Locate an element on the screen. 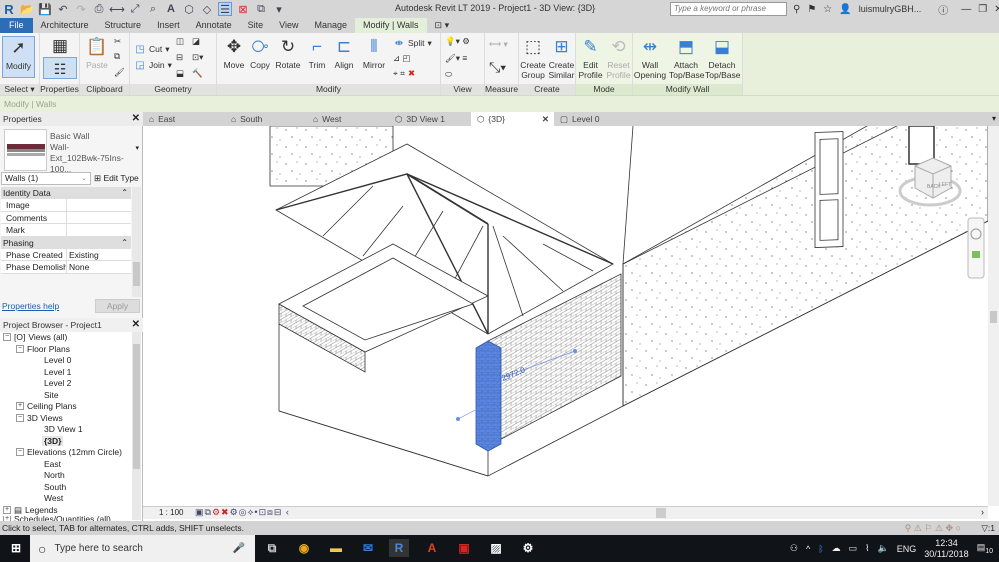 The image size is (999, 562). language-indicator: ENG is located at coordinates (907, 549).